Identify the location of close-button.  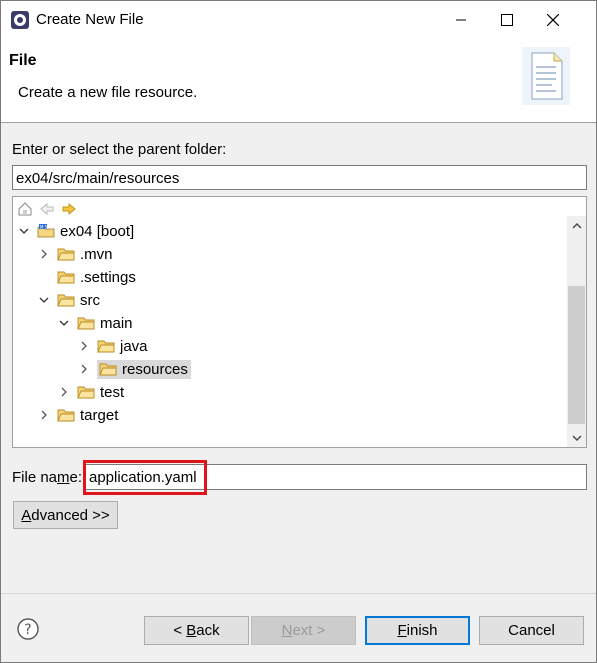
(553, 20).